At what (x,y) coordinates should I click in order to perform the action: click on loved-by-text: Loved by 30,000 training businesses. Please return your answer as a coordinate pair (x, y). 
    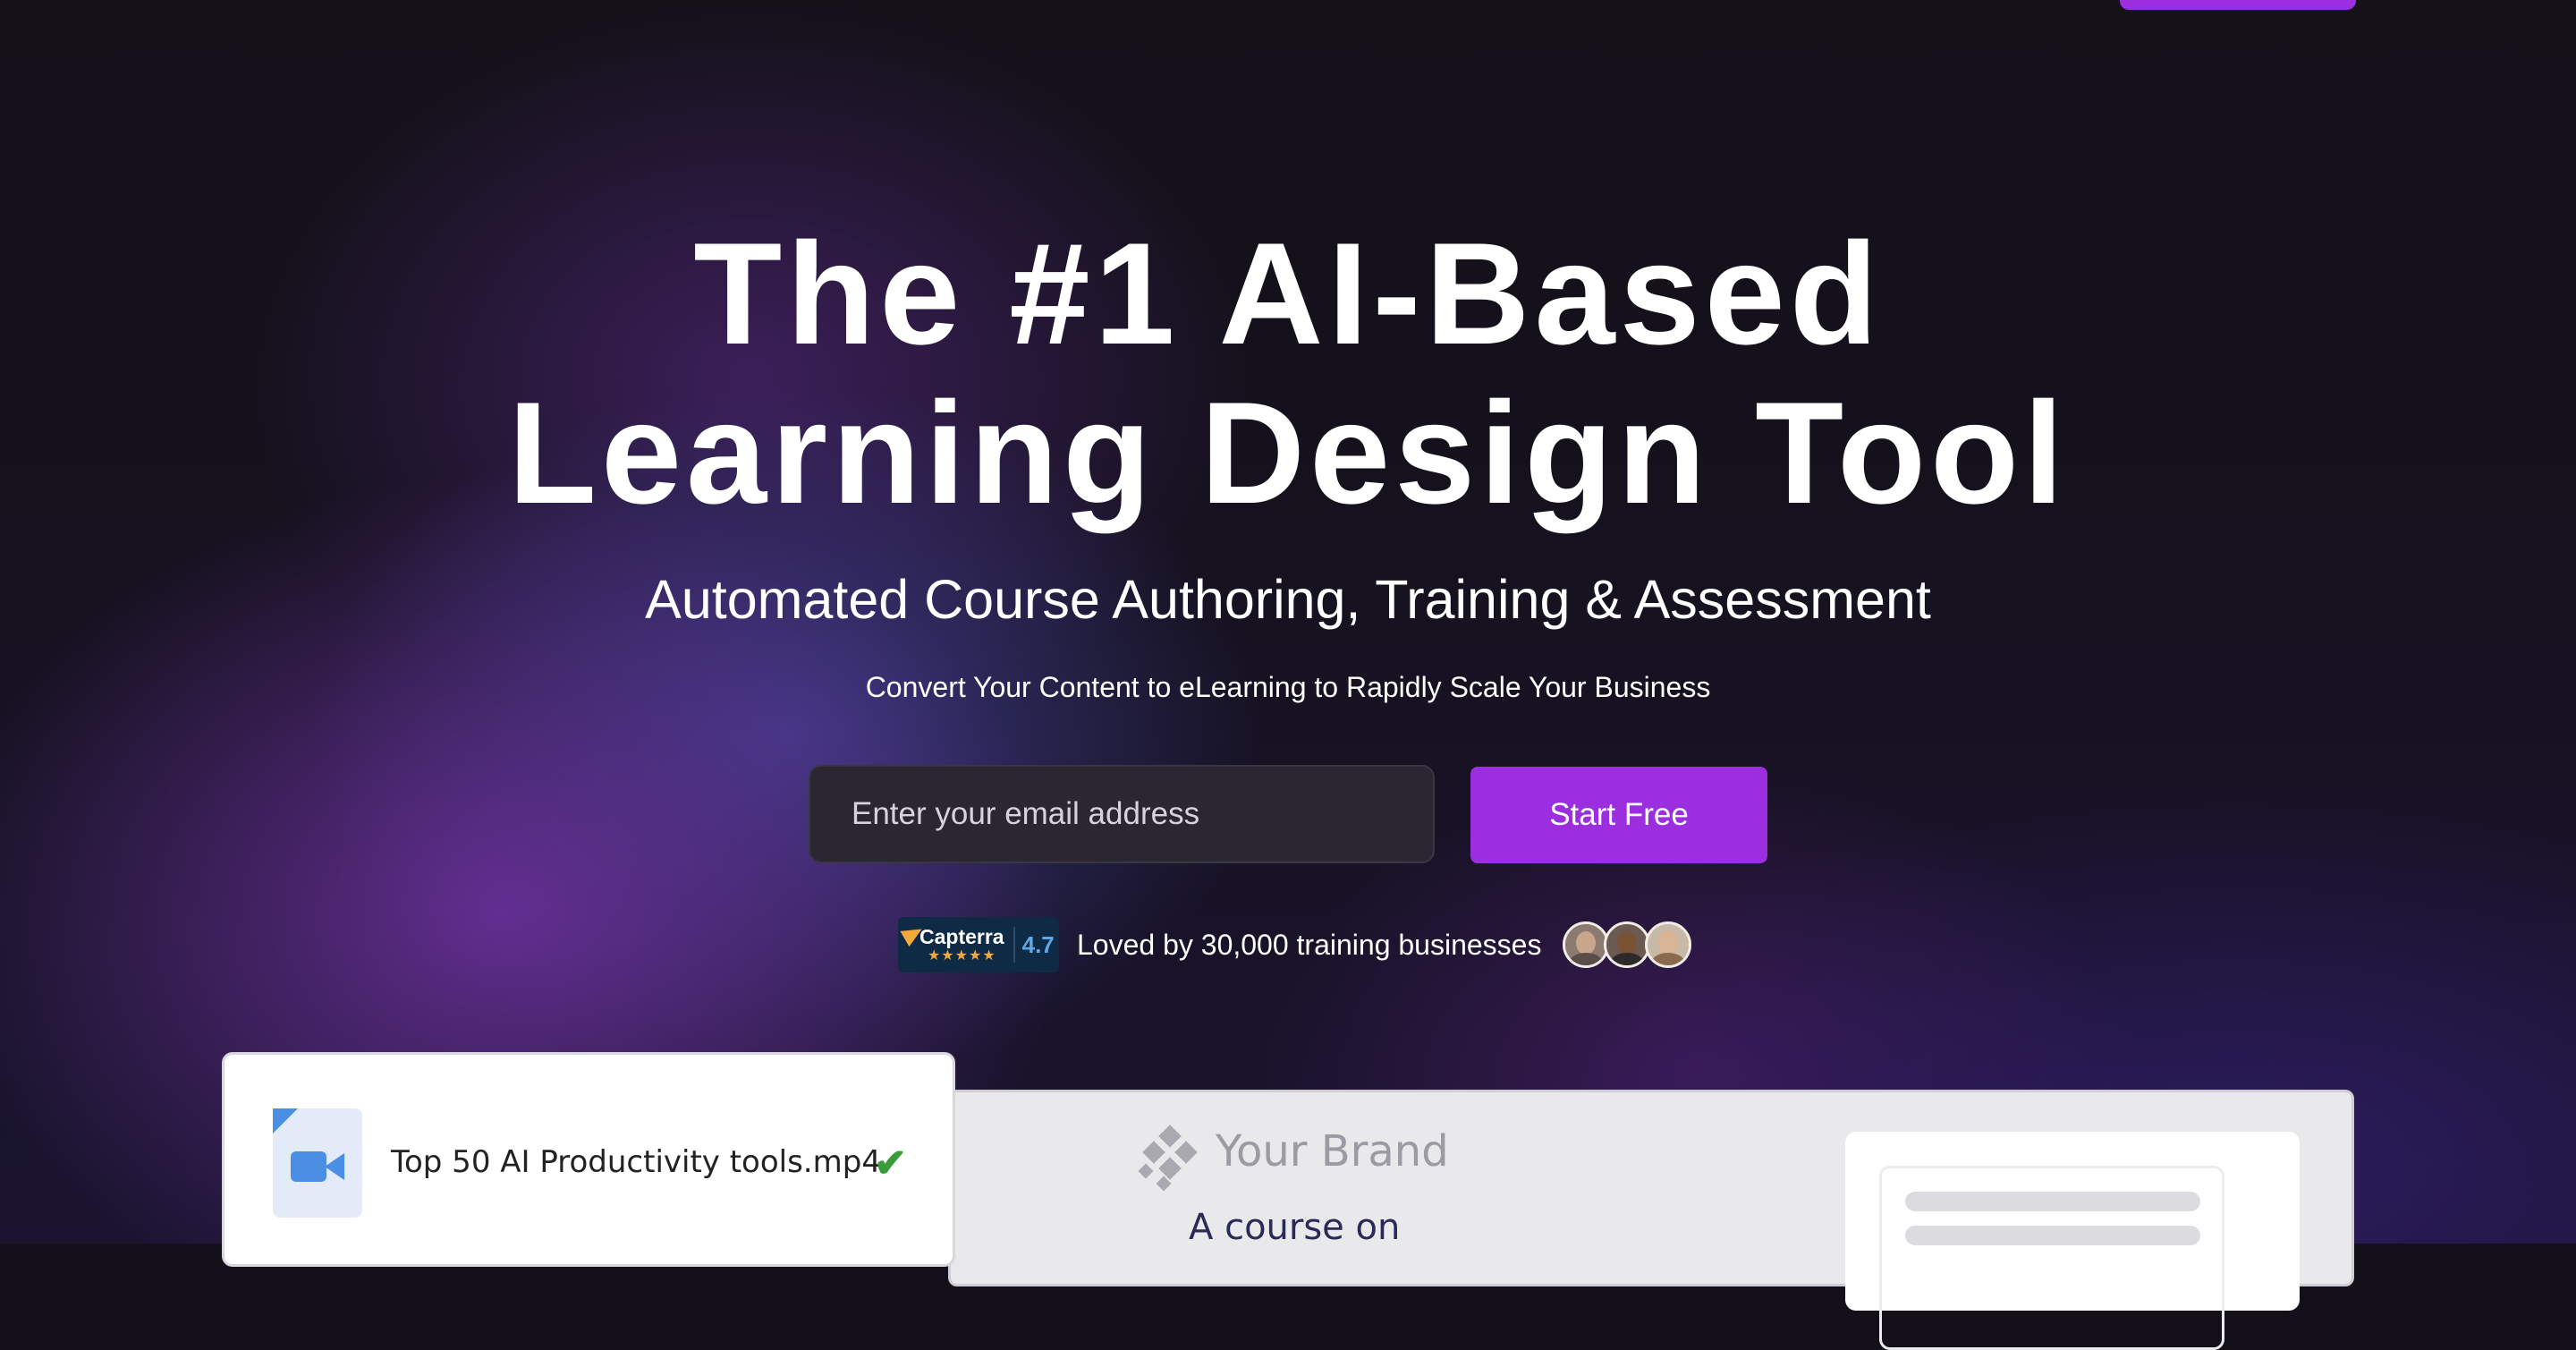
    Looking at the image, I should click on (1309, 945).